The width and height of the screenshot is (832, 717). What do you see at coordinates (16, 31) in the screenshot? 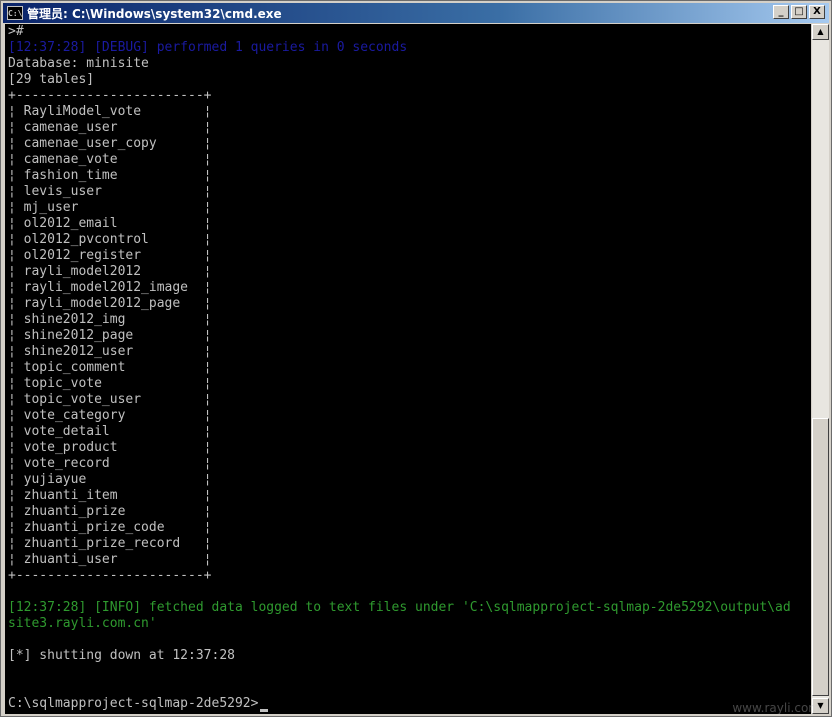
I see `console-prompt-line: >#` at bounding box center [16, 31].